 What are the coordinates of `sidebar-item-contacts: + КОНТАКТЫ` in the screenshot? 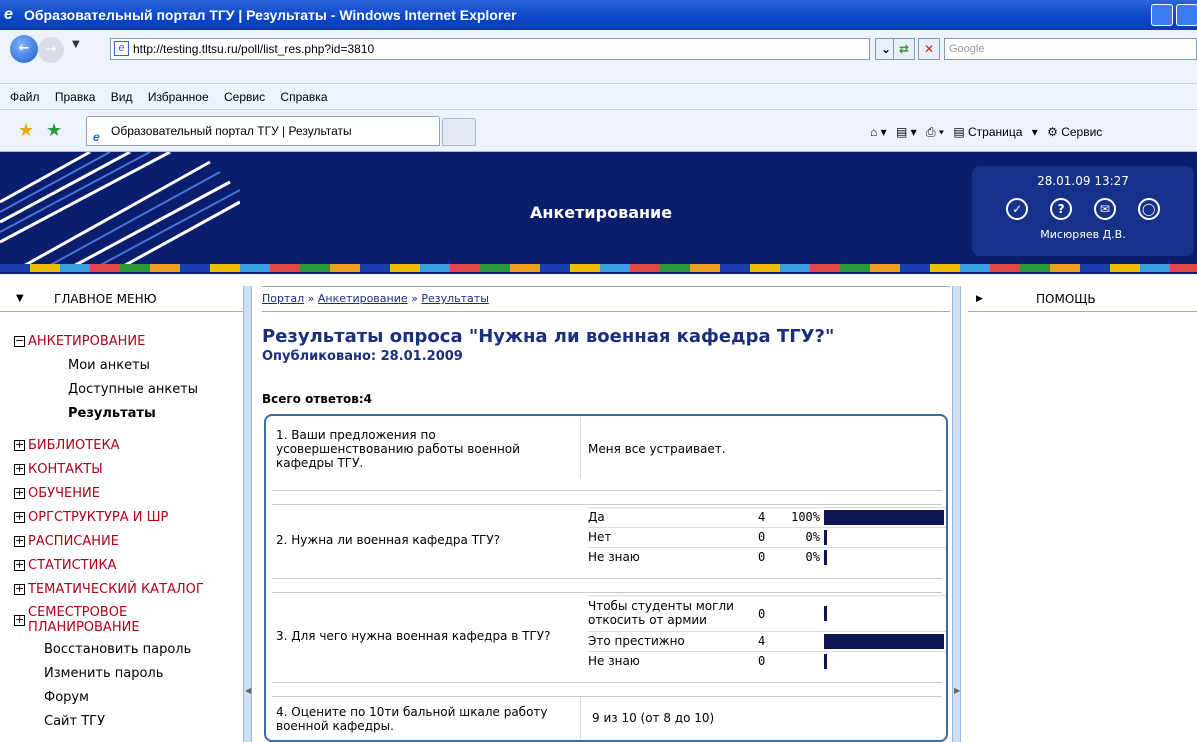 It's located at (121, 470).